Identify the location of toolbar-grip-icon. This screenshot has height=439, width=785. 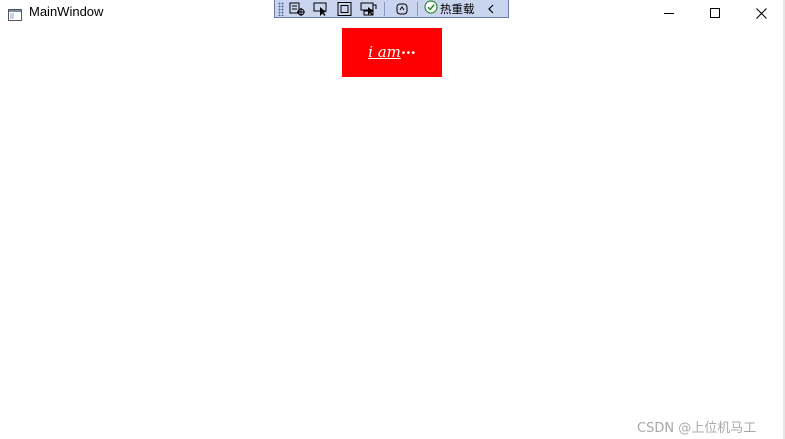
(281, 8).